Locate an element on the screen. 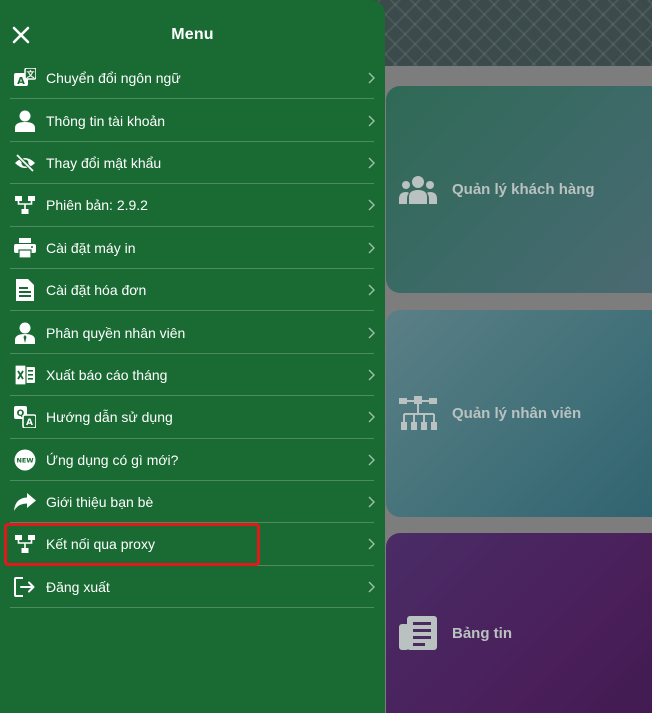 This screenshot has height=713, width=652. user-icon is located at coordinates (25, 121).